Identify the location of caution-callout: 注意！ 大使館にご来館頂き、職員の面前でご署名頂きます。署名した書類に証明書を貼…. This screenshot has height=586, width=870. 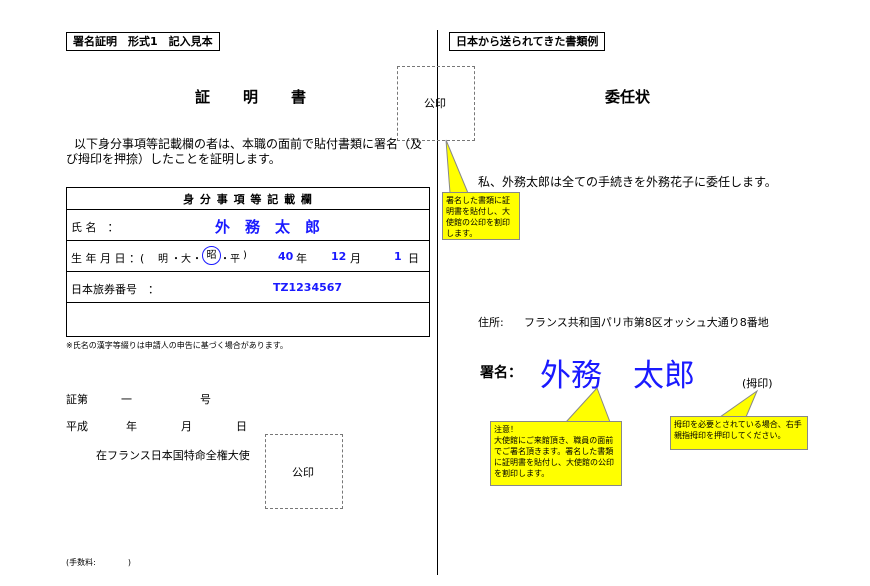
(556, 453).